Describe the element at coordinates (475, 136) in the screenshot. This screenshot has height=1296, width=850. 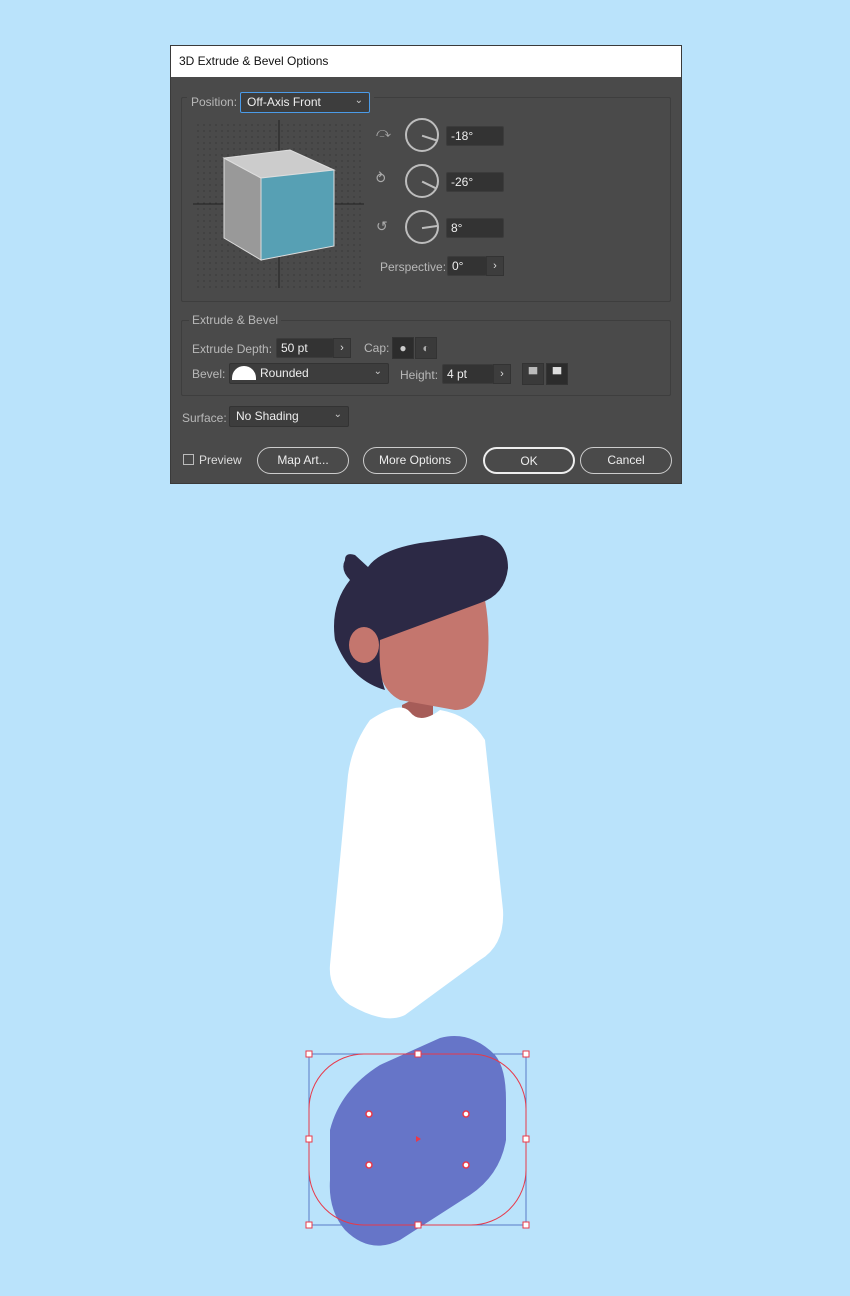
I see `rotate-x-input: -18°` at that location.